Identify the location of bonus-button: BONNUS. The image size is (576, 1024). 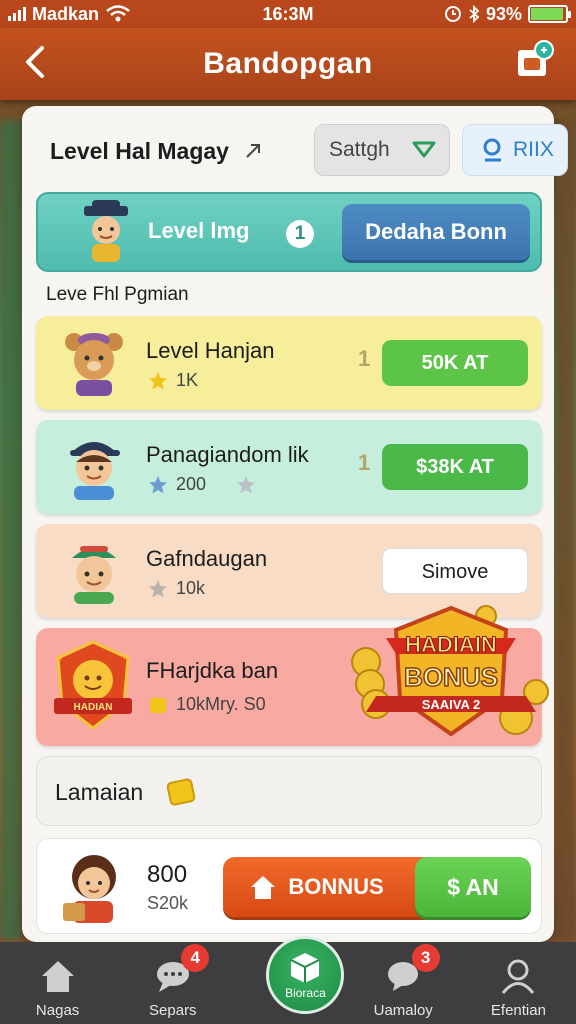
(330, 887).